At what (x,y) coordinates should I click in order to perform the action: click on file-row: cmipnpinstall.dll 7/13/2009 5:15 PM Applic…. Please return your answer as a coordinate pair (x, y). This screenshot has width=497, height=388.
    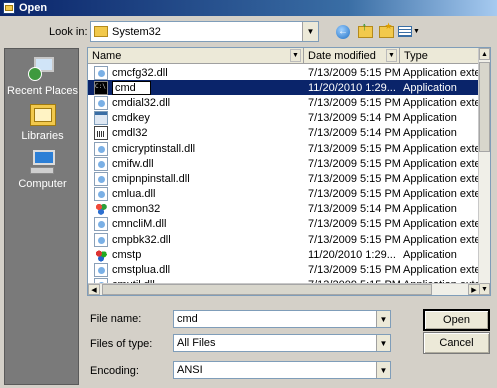
    Looking at the image, I should click on (284, 178).